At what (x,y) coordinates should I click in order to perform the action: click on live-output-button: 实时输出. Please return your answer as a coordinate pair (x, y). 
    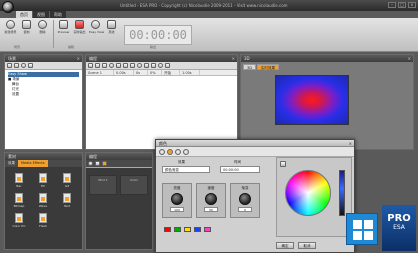
    Looking at the image, I should click on (79, 27).